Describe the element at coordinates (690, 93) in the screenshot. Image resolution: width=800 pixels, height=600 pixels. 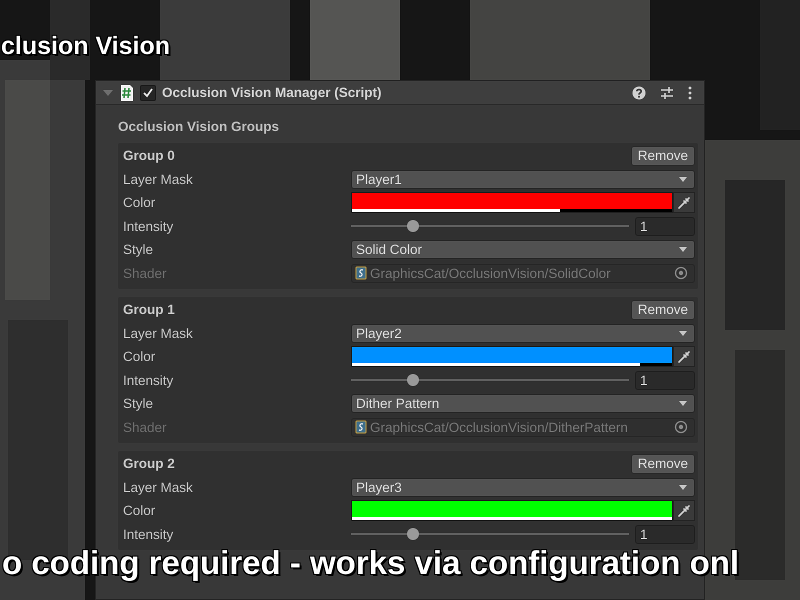
I see `more-icon` at that location.